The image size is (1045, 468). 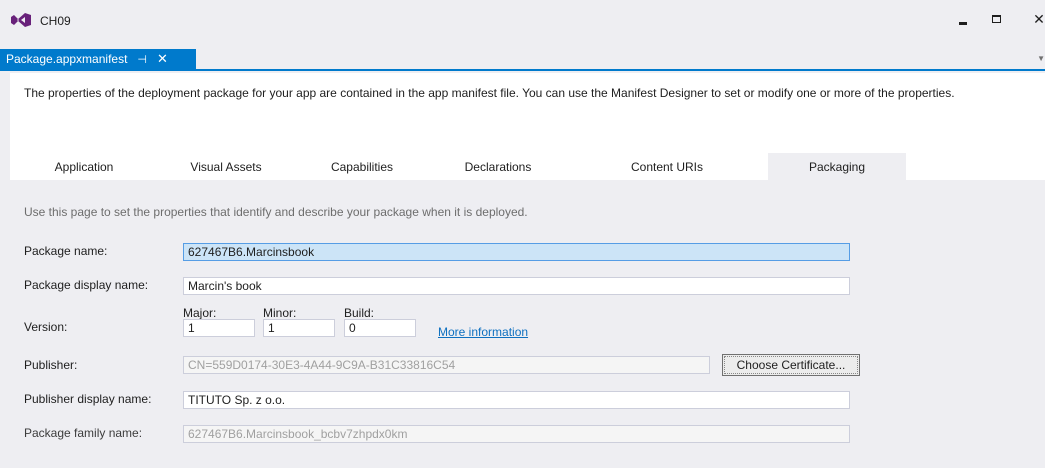 I want to click on pin-icon: ⊣, so click(x=142, y=59).